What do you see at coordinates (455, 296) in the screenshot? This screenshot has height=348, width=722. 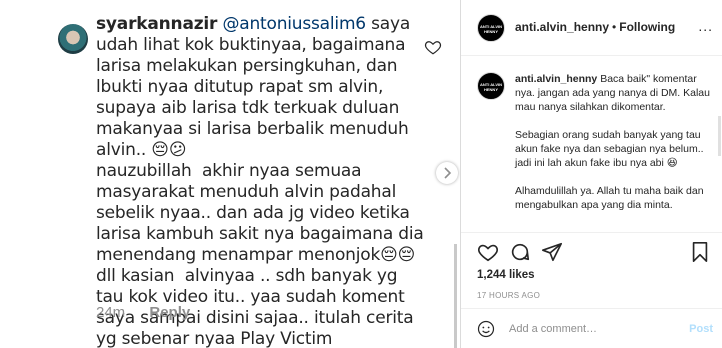 I see `scrollbar` at bounding box center [455, 296].